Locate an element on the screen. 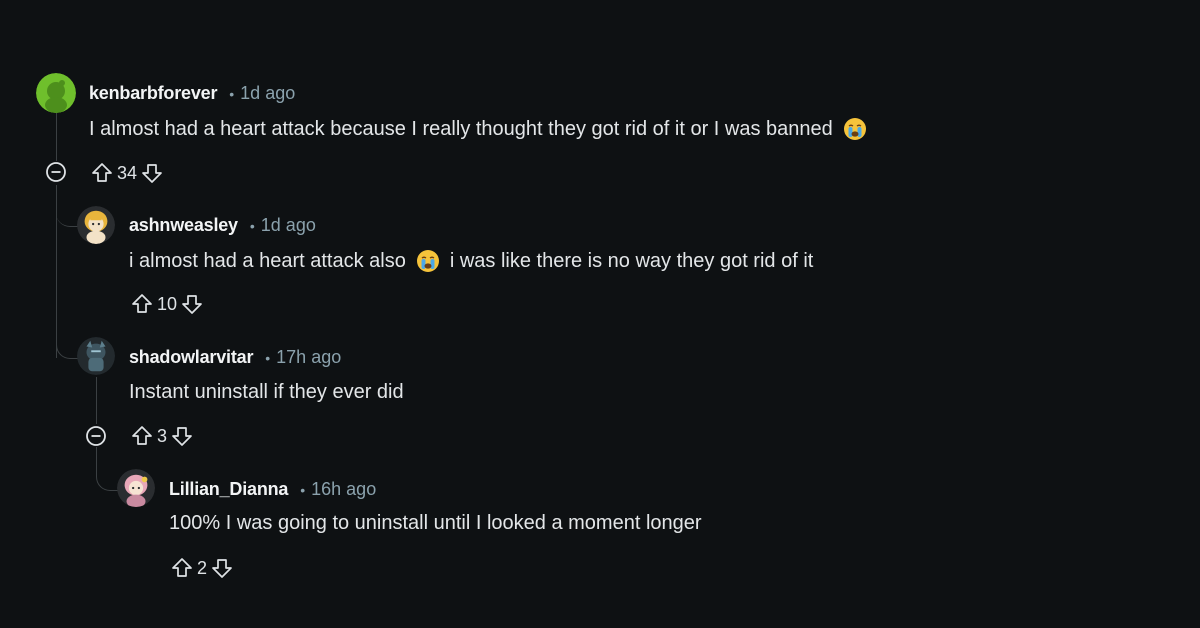 This screenshot has height=628, width=1200. vote-score: 34 is located at coordinates (127, 172).